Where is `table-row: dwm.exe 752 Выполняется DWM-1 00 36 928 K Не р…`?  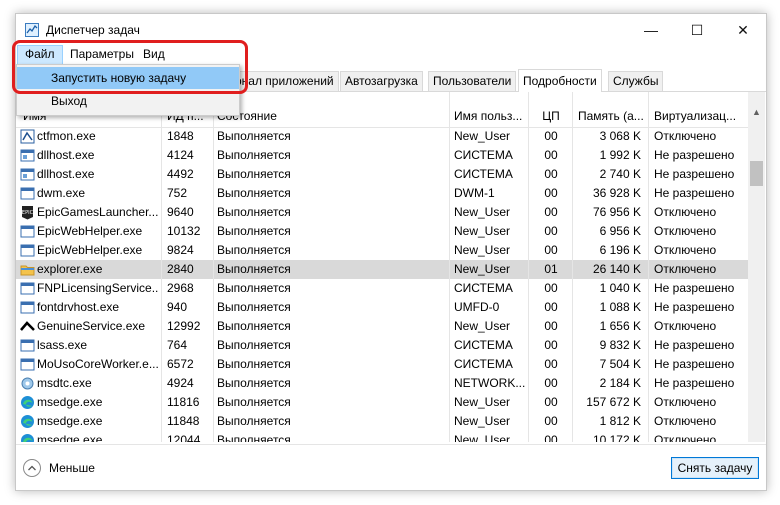 table-row: dwm.exe 752 Выполняется DWM-1 00 36 928 K Не р… is located at coordinates (382, 193).